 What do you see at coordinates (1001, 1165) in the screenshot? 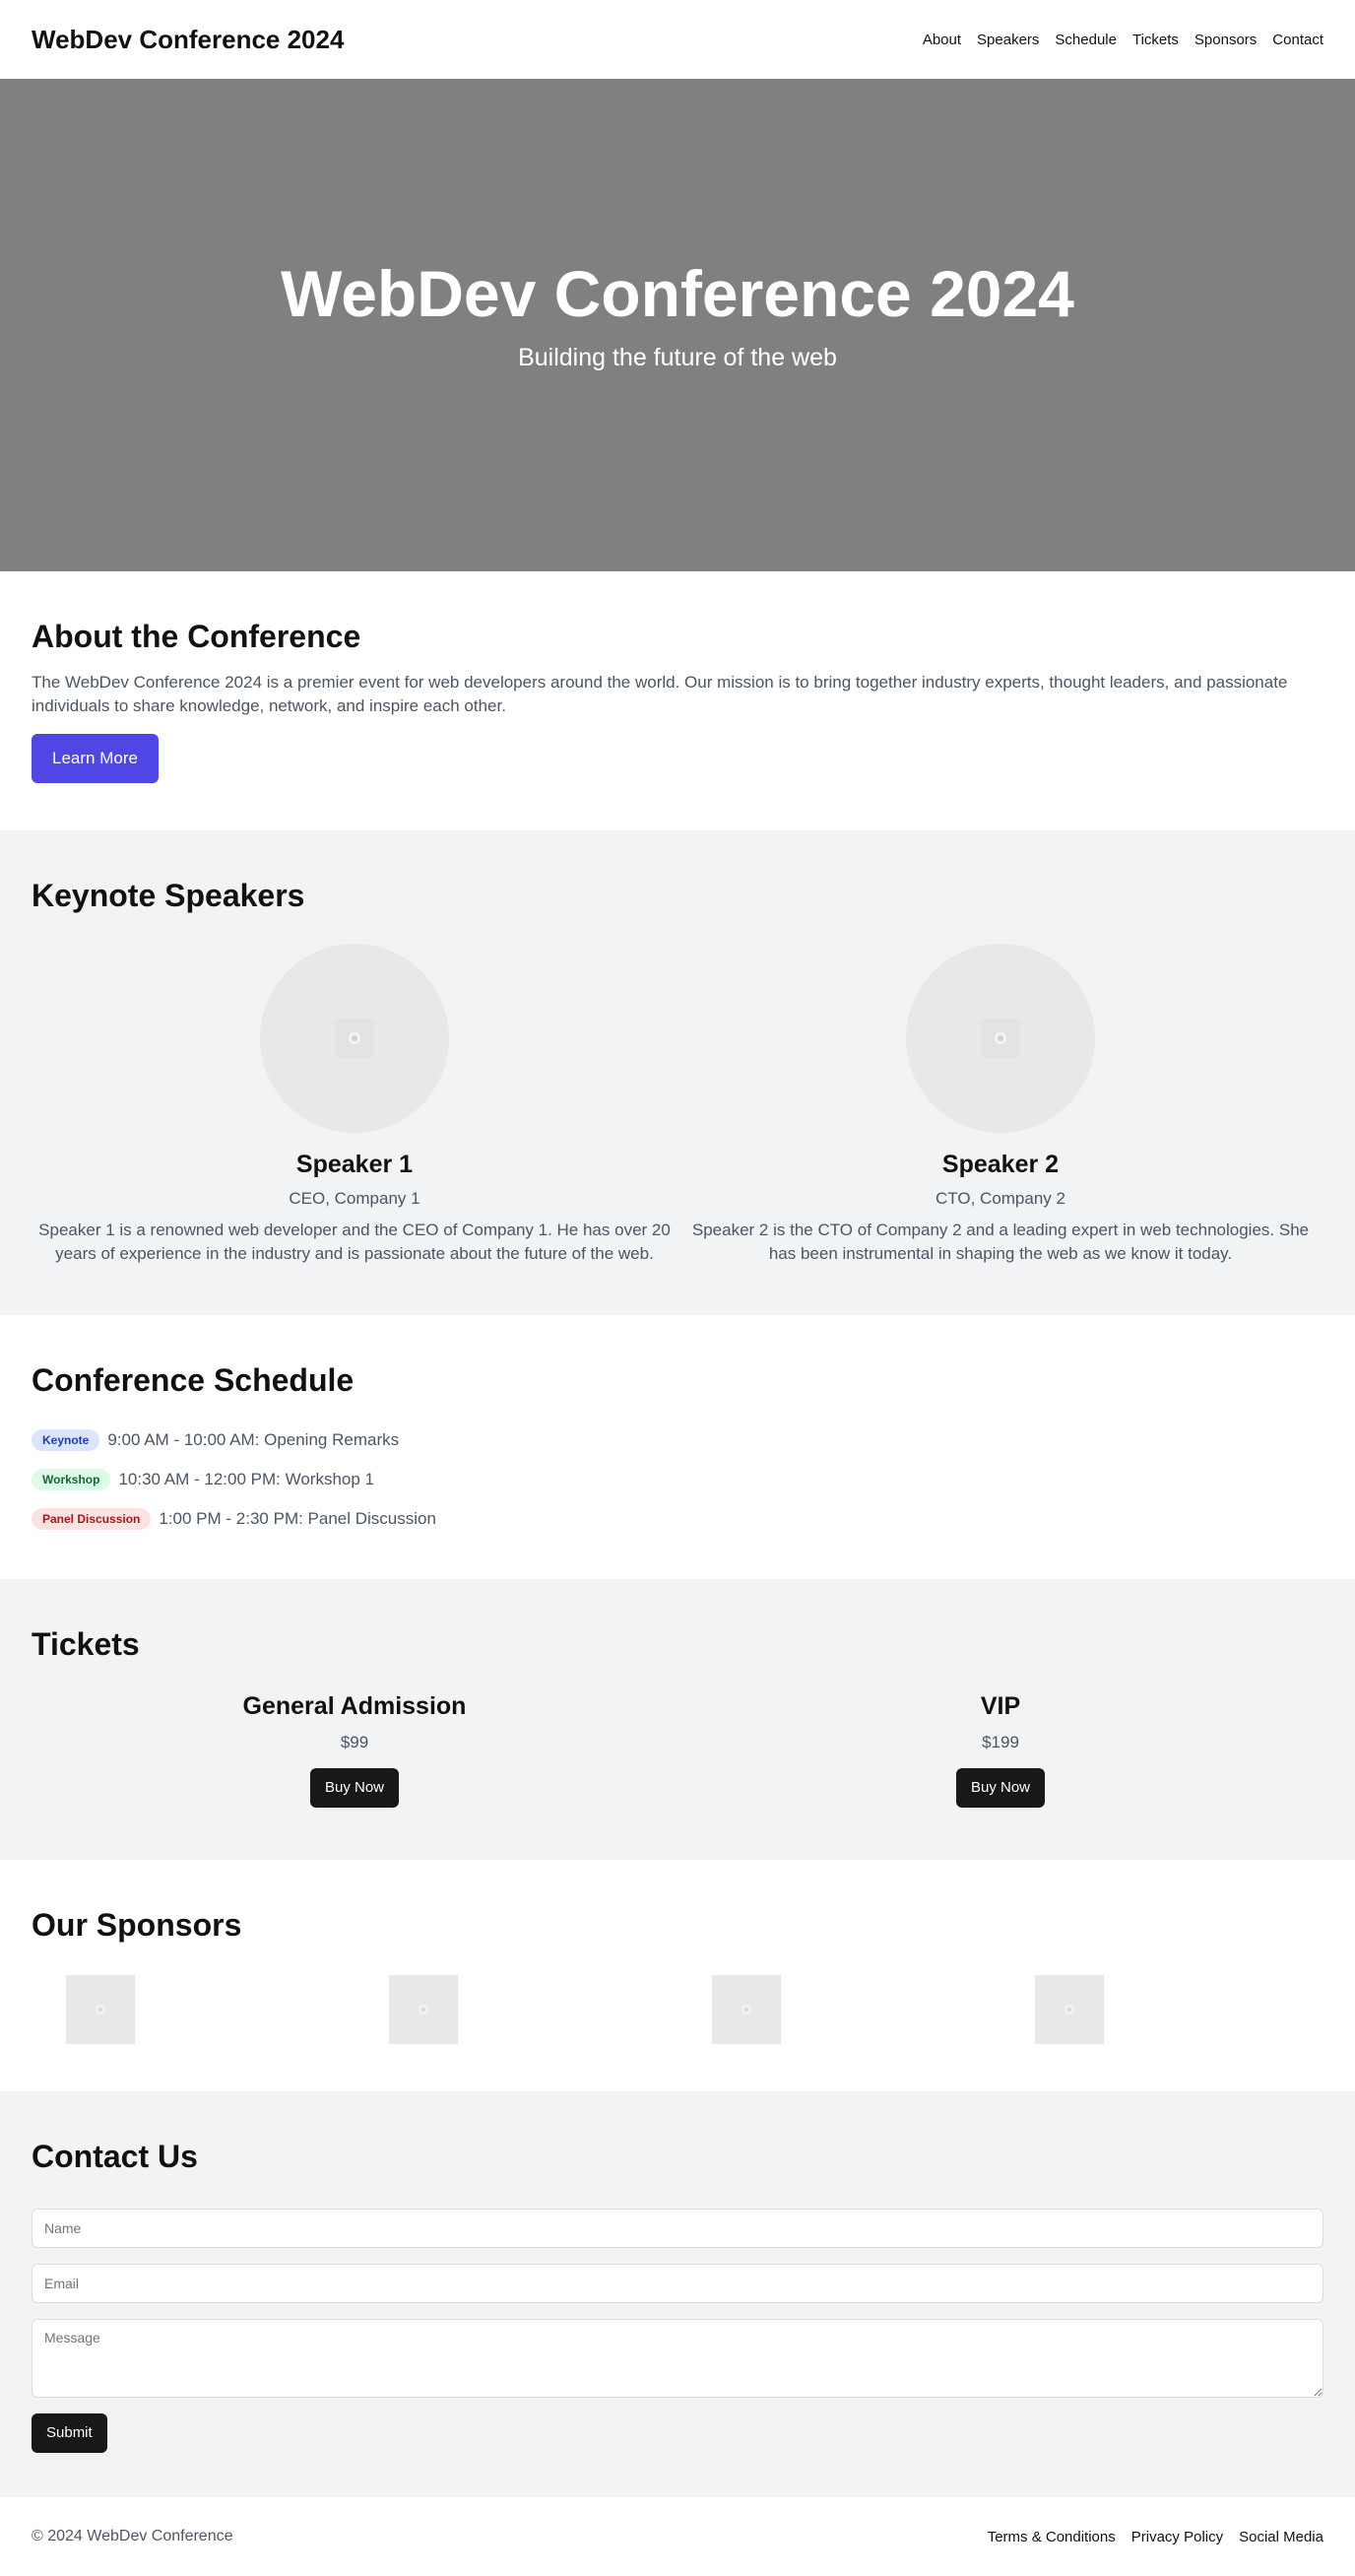
I see `speaker-name: Speaker 2` at bounding box center [1001, 1165].